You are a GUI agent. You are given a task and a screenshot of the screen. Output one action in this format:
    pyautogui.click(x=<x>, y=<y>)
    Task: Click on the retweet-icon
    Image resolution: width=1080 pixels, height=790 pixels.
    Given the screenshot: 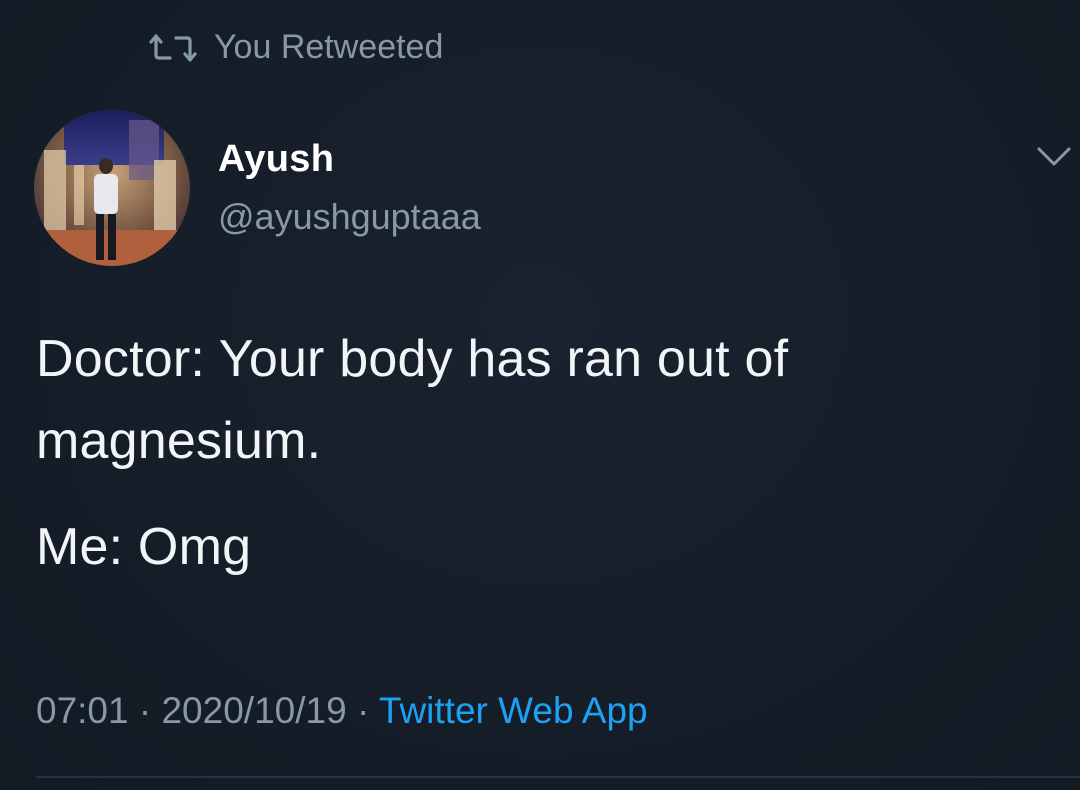 What is the action you would take?
    pyautogui.click(x=173, y=48)
    